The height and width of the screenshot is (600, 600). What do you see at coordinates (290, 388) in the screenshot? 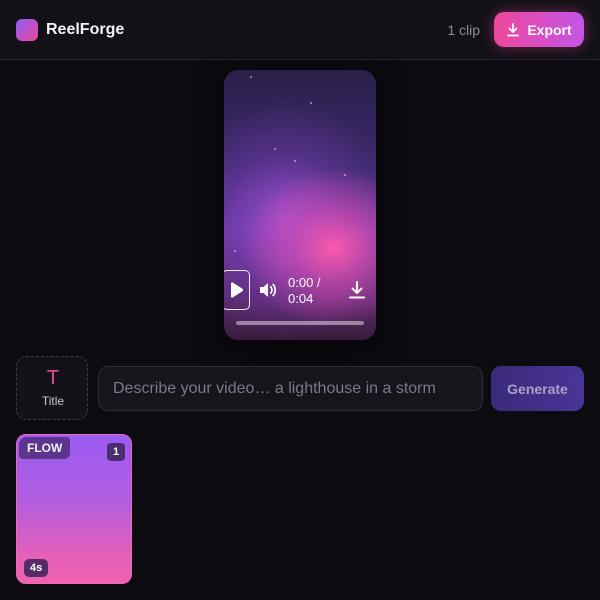
I see `prompt-input` at bounding box center [290, 388].